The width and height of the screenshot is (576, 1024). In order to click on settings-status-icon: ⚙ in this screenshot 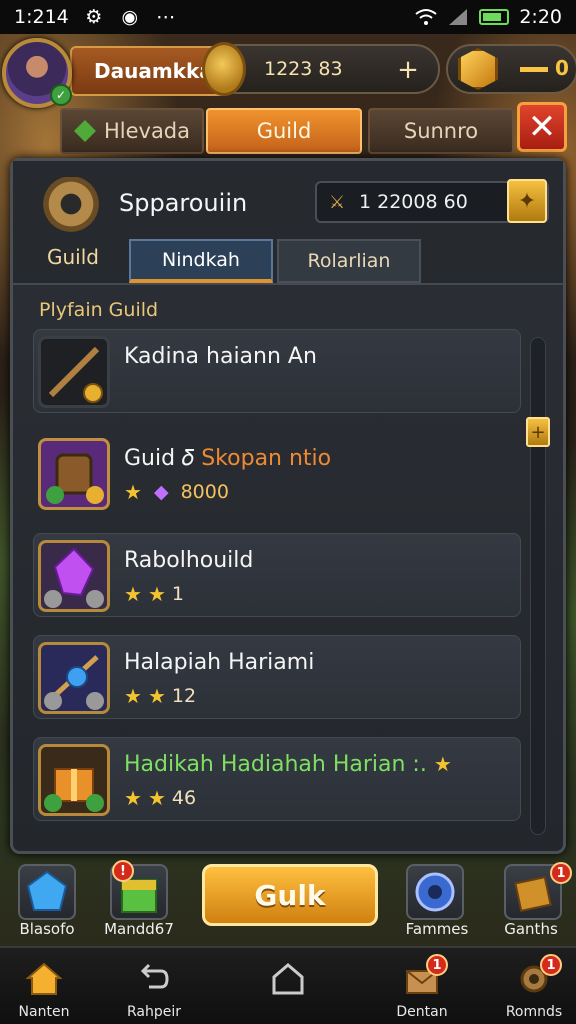, I will do `click(94, 17)`.